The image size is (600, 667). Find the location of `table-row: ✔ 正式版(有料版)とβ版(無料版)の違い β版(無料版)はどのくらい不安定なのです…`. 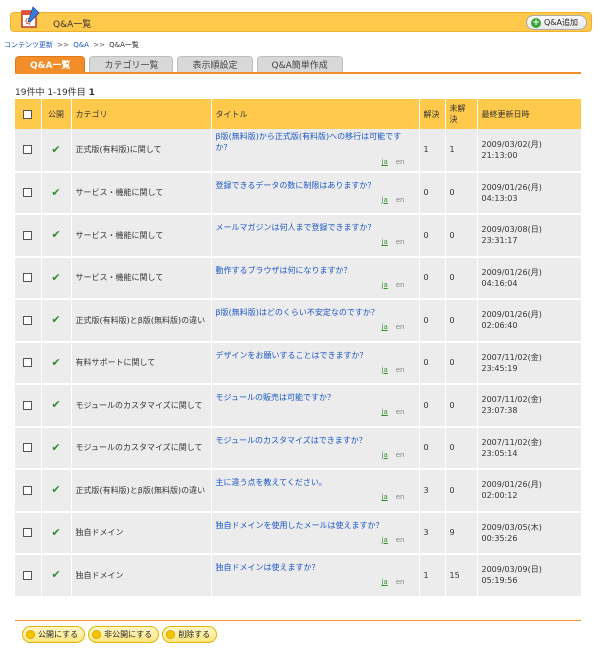

table-row: ✔ 正式版(有料版)とβ版(無料版)の違い β版(無料版)はどのくらい不安定なのです… is located at coordinates (298, 321).